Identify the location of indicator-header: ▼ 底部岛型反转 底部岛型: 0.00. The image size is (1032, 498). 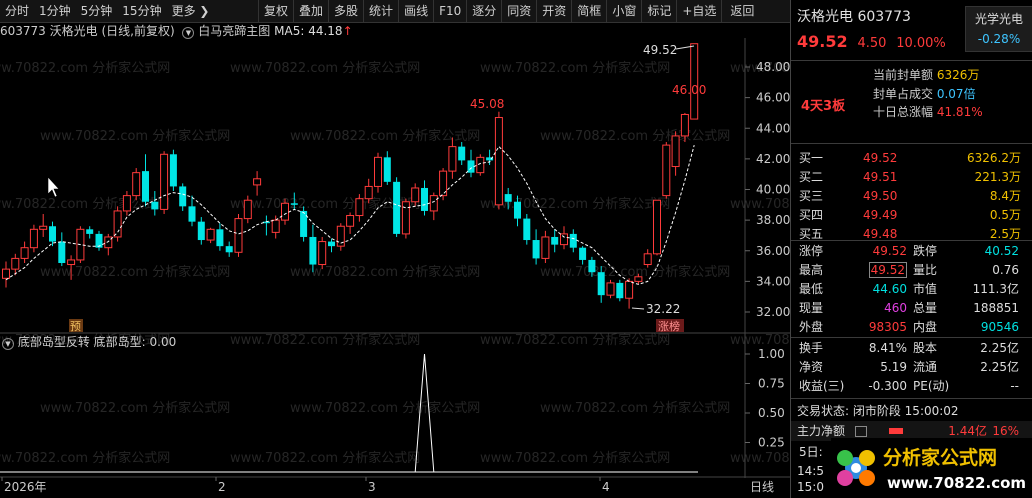
(88, 342).